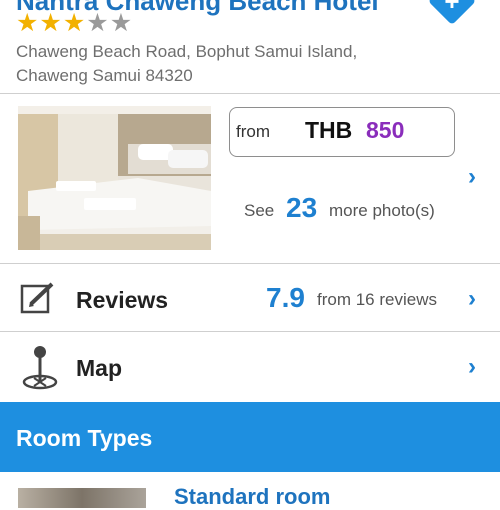 The image size is (500, 510). I want to click on reviews-label: Reviews, so click(122, 300).